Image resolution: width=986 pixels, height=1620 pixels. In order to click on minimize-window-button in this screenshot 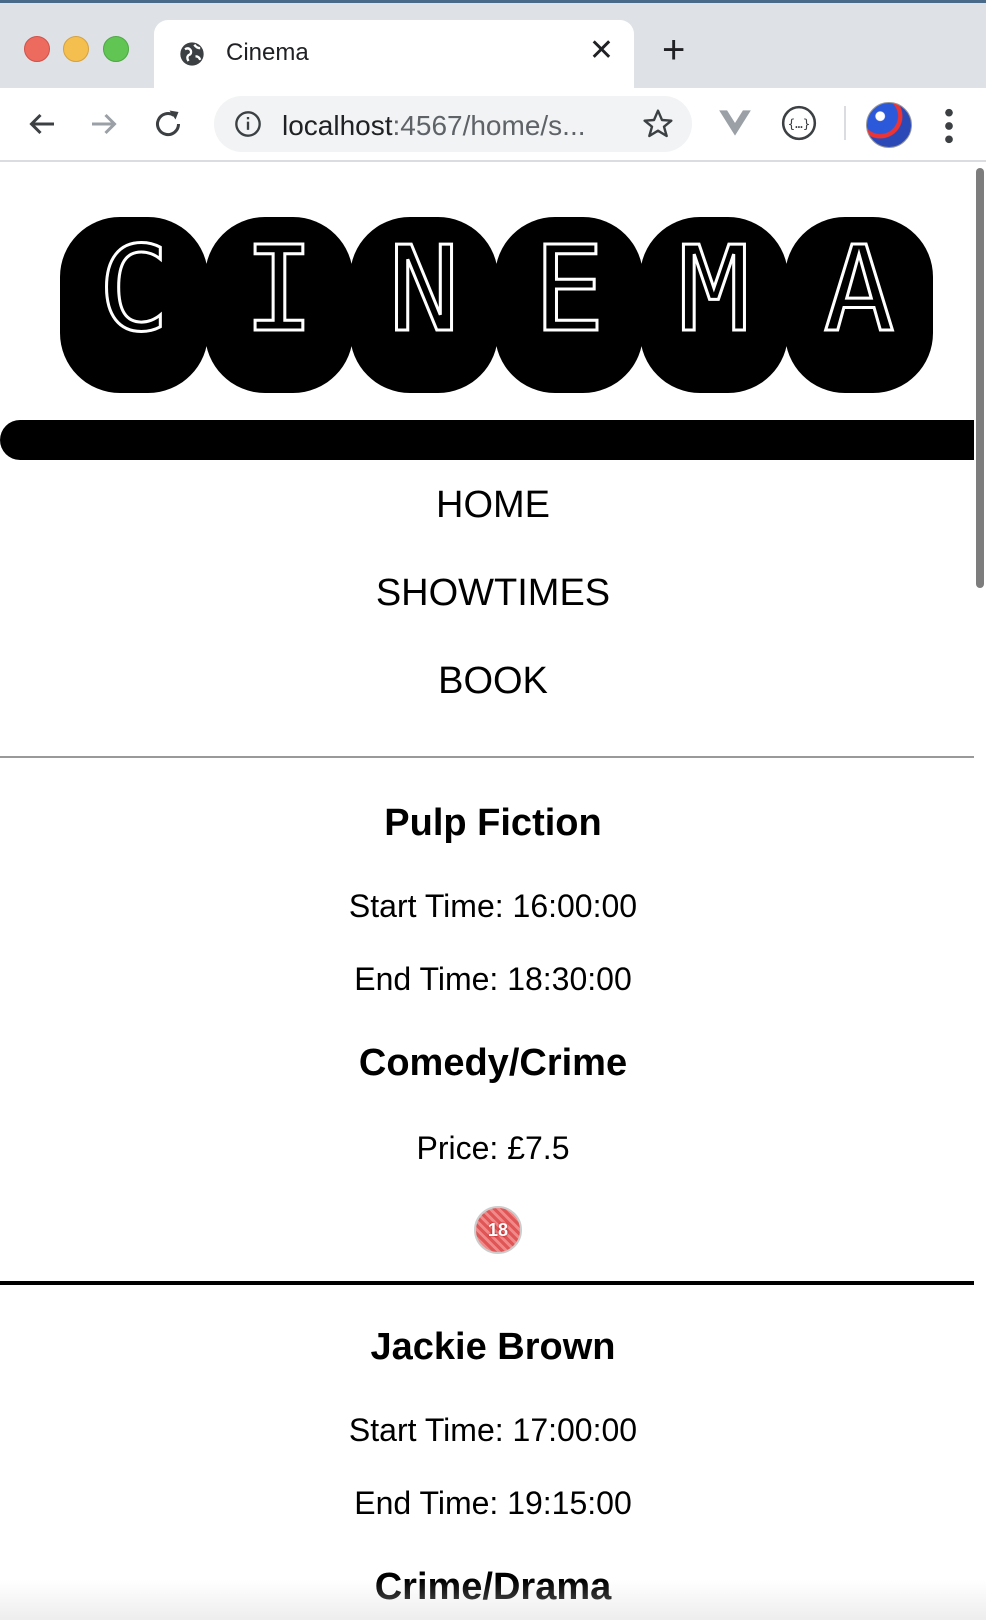, I will do `click(76, 49)`.